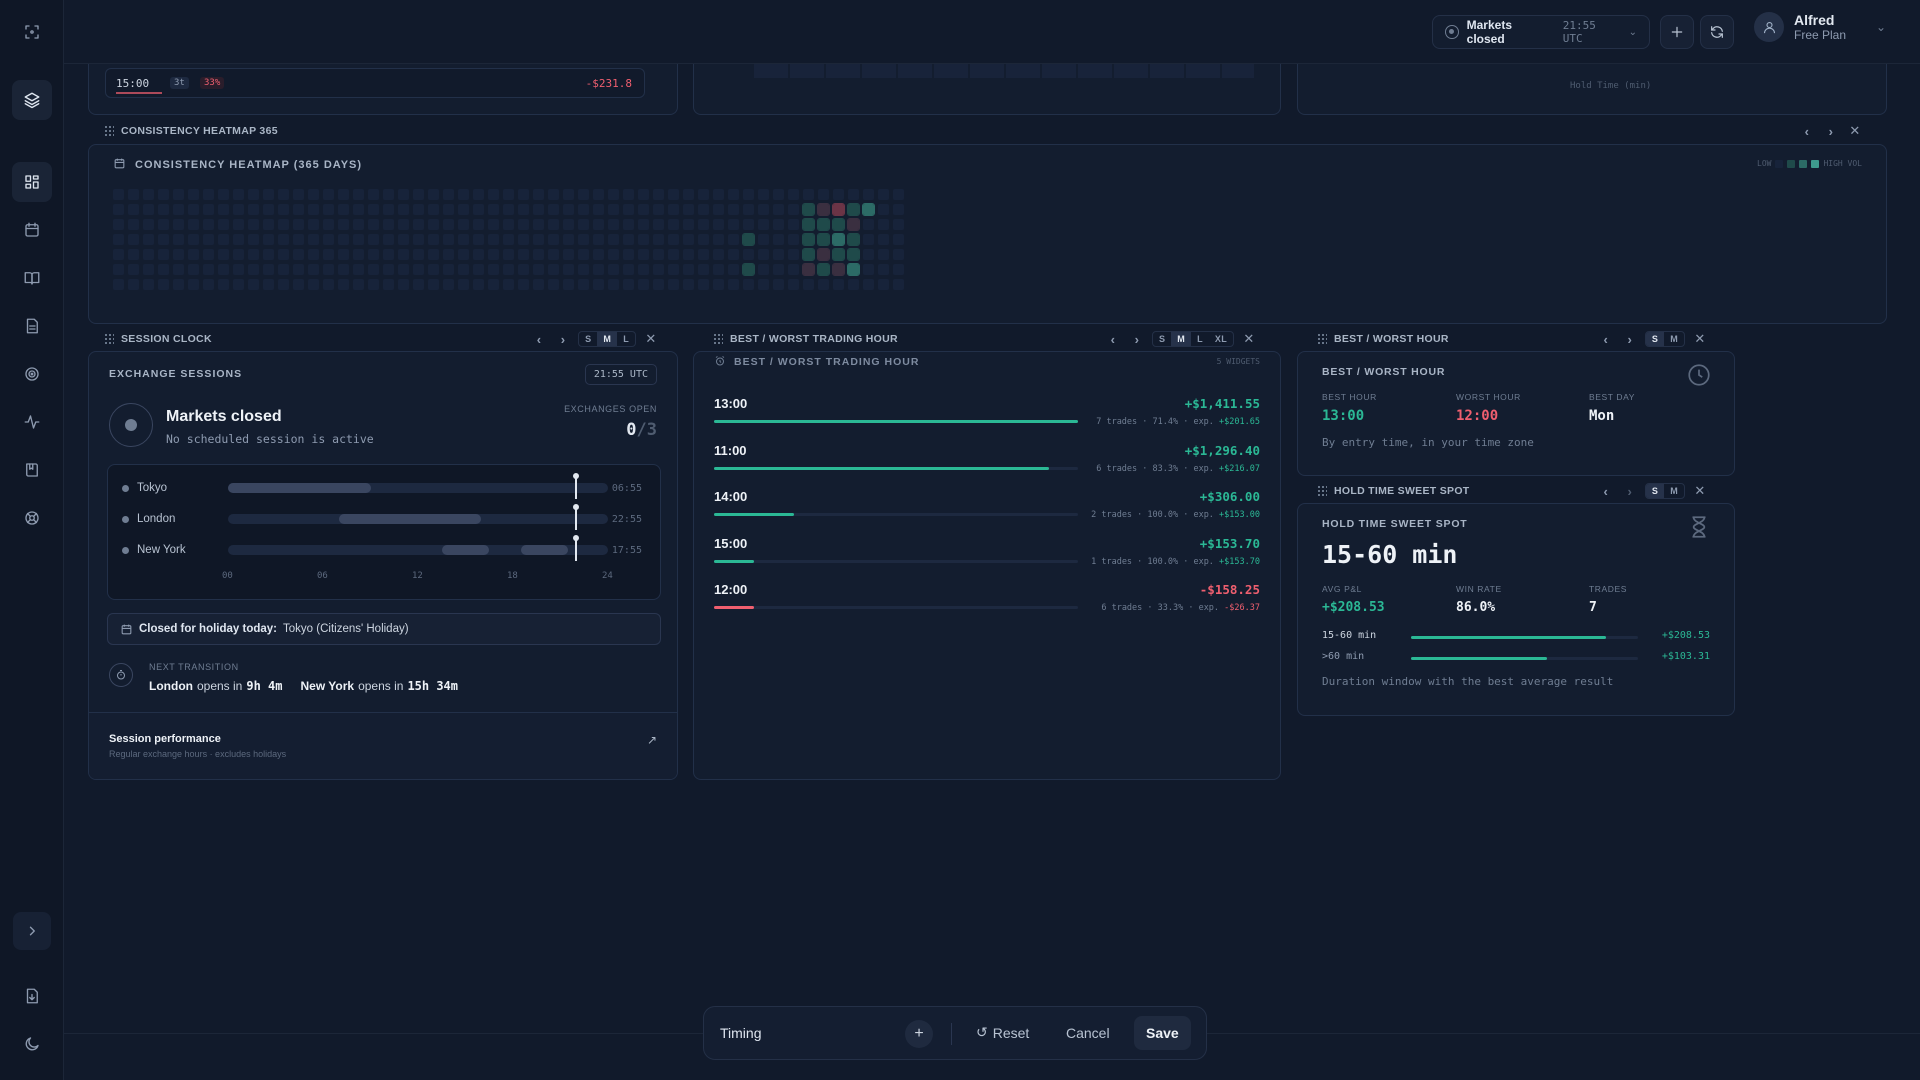  Describe the element at coordinates (588, 339) in the screenshot. I see `size-s: S` at that location.